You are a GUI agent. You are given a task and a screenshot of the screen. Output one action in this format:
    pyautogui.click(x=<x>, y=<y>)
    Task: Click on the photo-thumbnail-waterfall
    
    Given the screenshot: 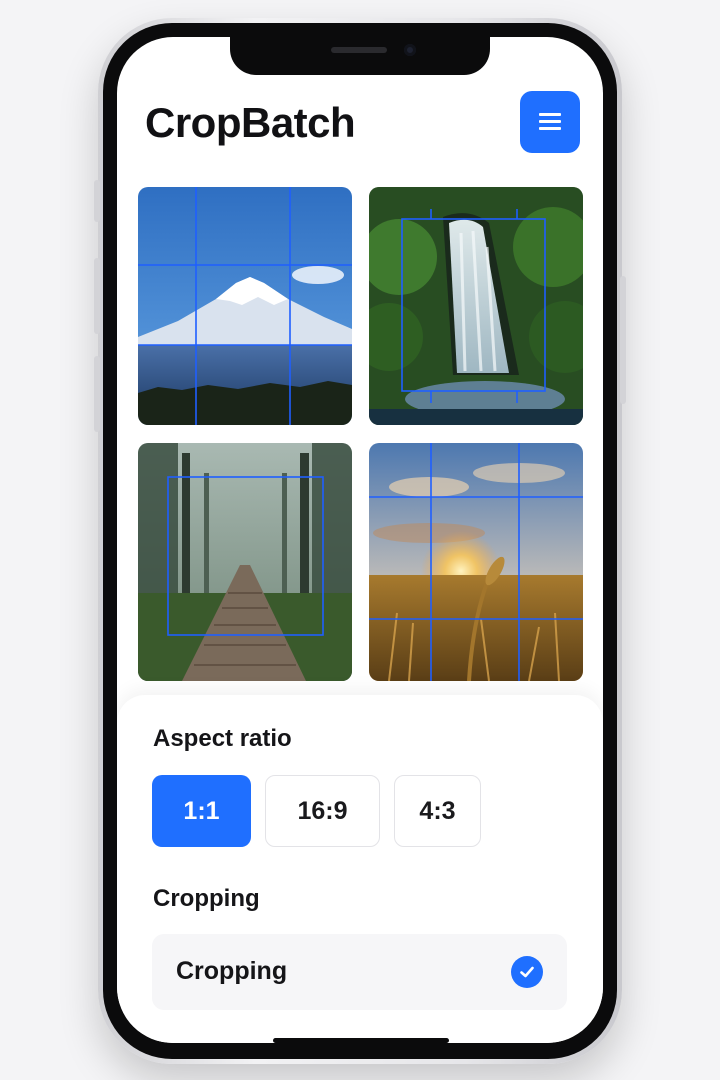 What is the action you would take?
    pyautogui.click(x=476, y=306)
    